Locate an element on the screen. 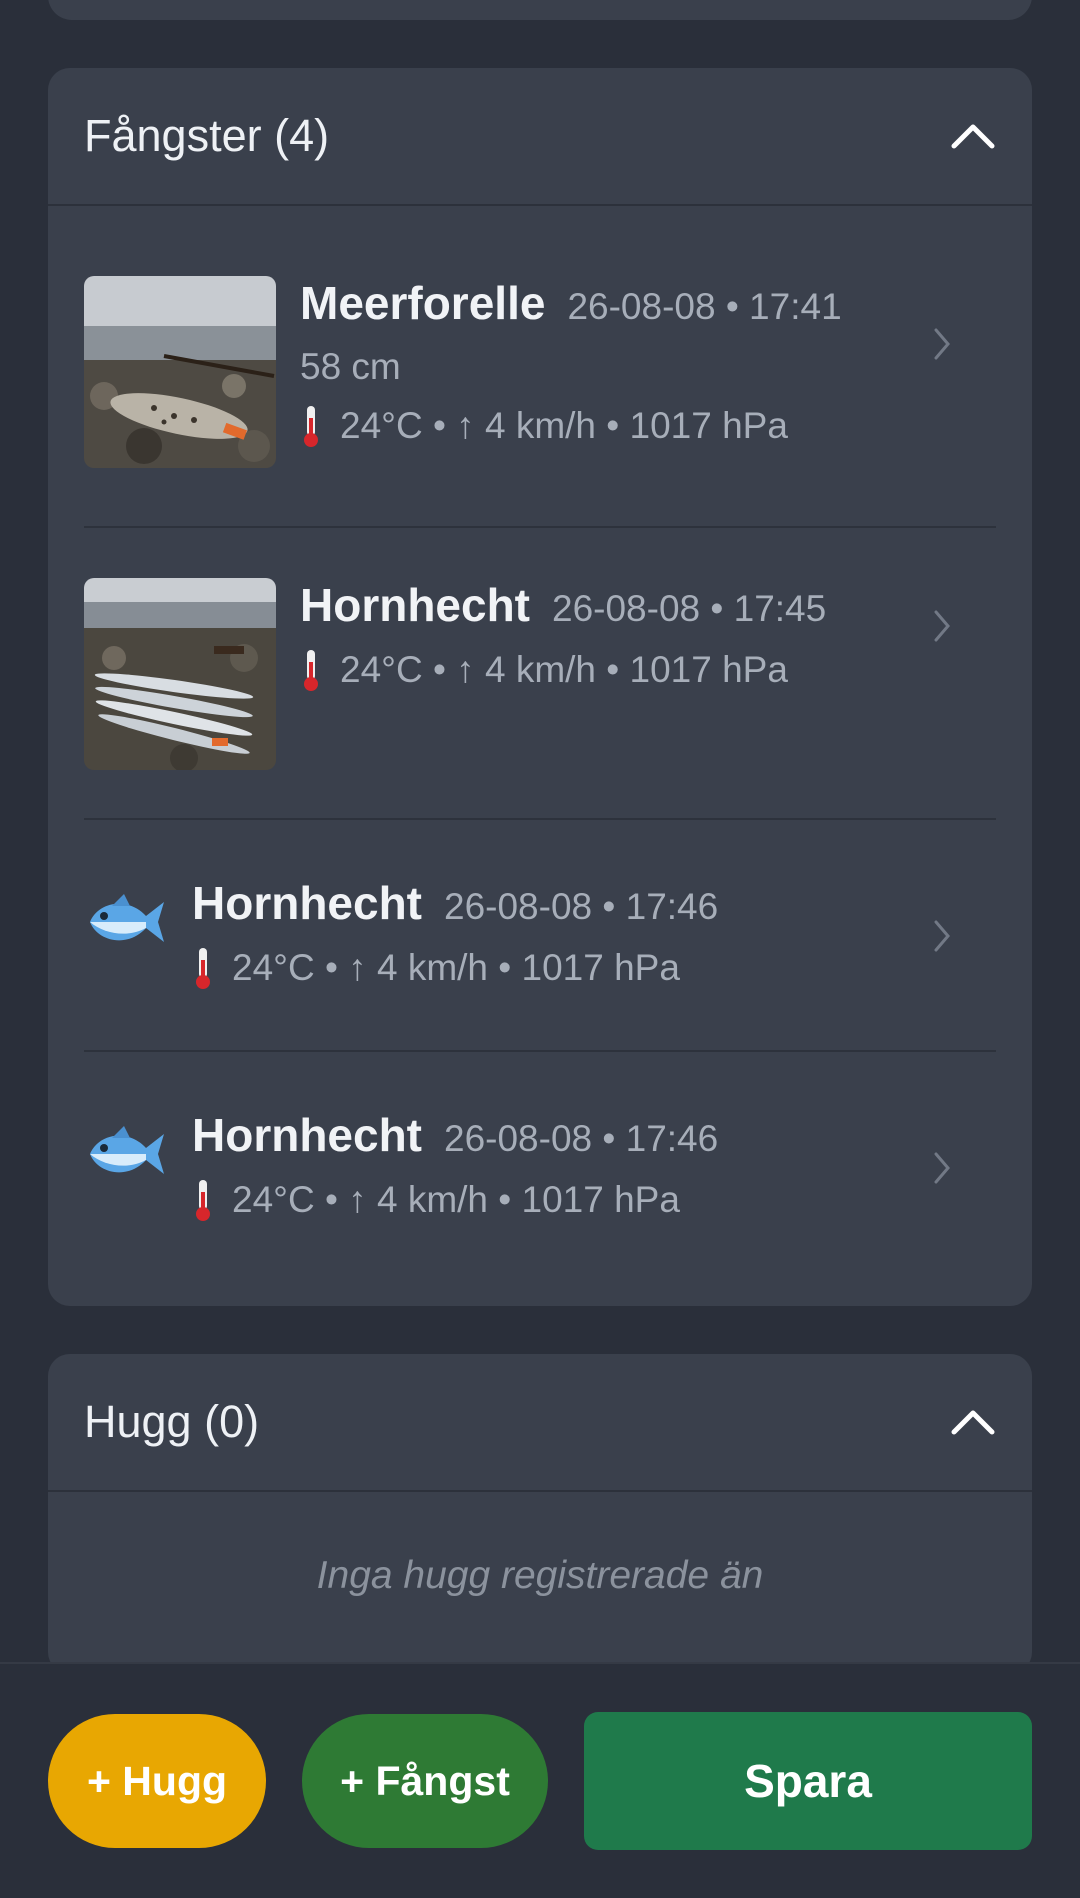 Image resolution: width=1080 pixels, height=1898 pixels. catch-species: Meerforelle is located at coordinates (423, 303).